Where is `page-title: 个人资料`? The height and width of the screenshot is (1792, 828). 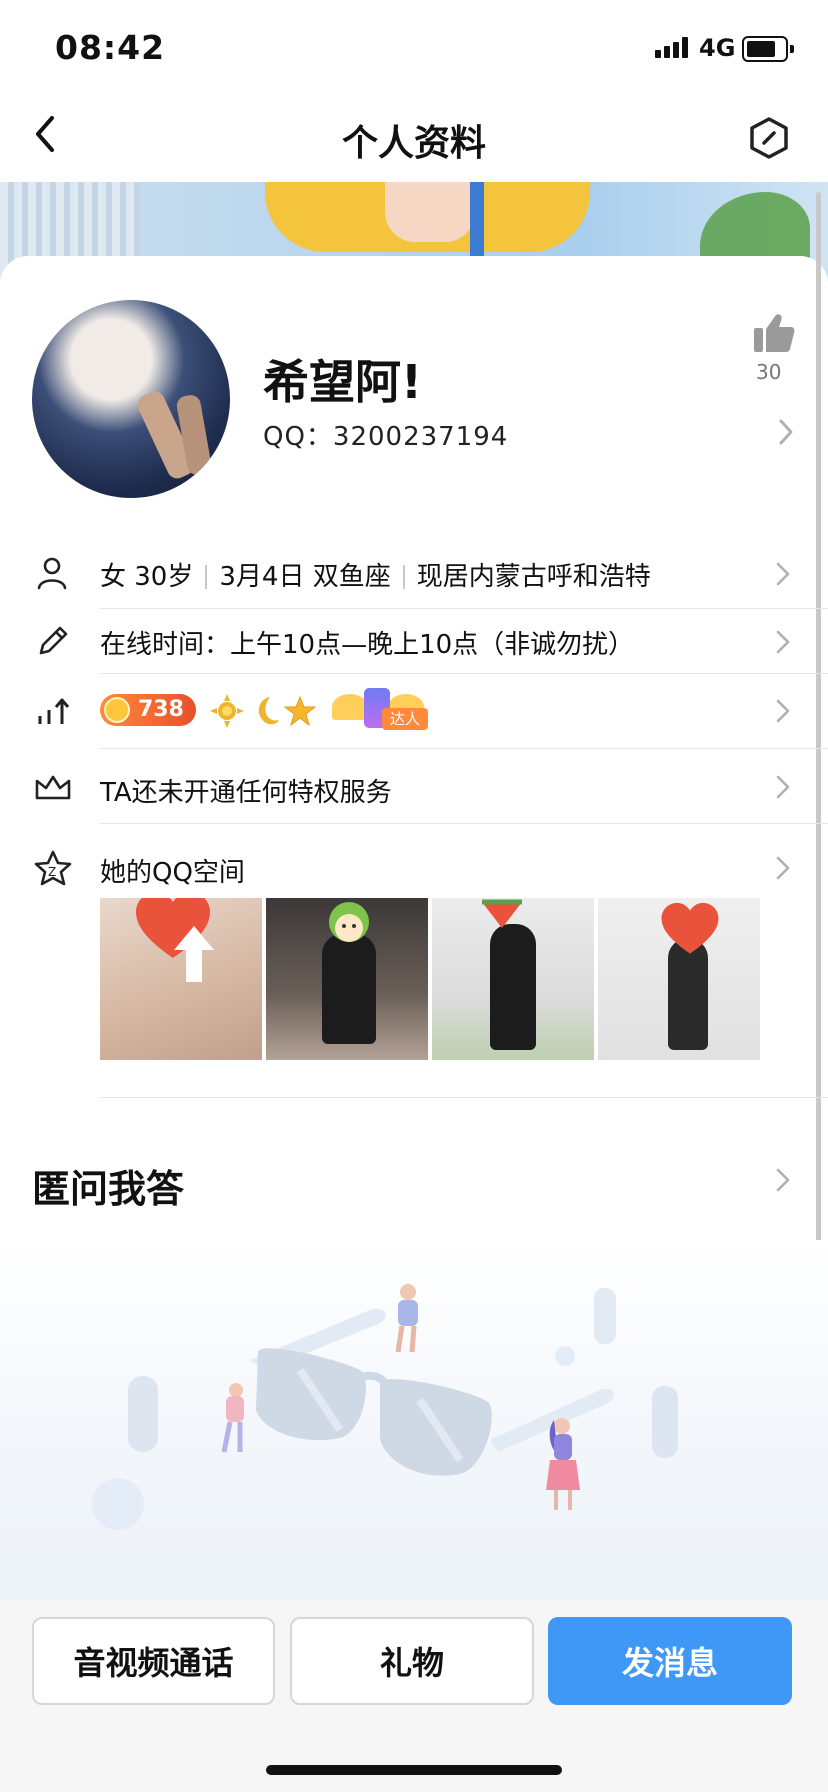 page-title: 个人资料 is located at coordinates (413, 143).